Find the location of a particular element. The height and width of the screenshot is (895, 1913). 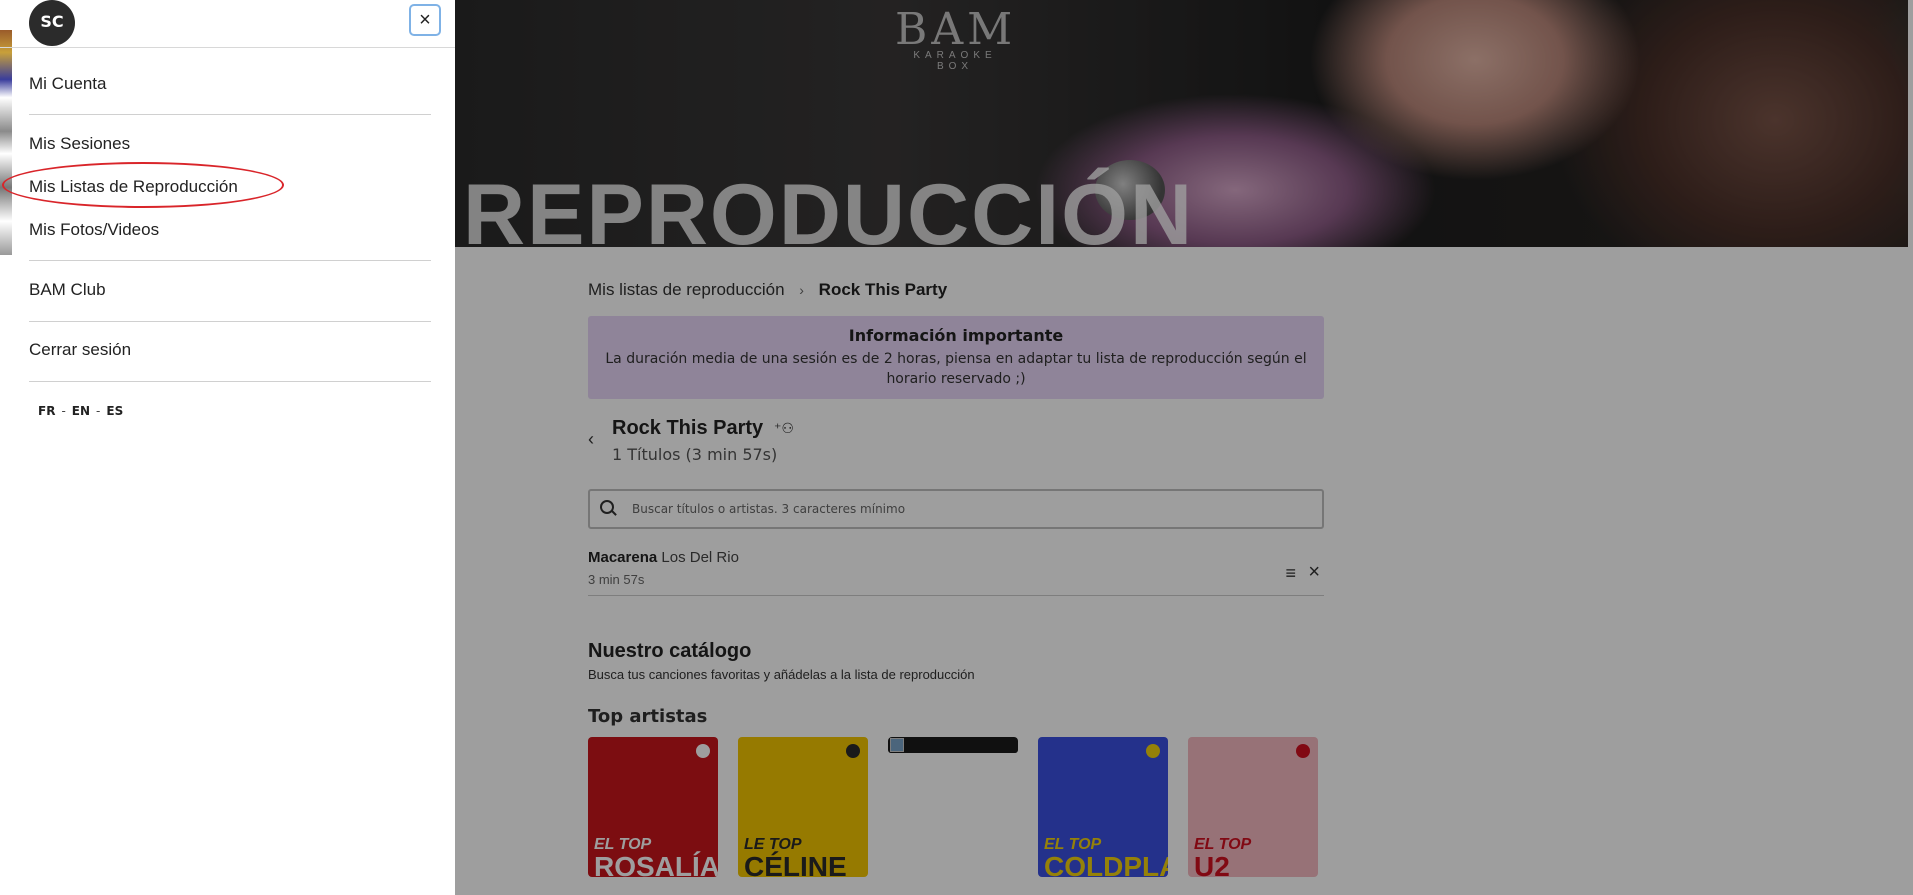

lang-en: EN is located at coordinates (81, 411).